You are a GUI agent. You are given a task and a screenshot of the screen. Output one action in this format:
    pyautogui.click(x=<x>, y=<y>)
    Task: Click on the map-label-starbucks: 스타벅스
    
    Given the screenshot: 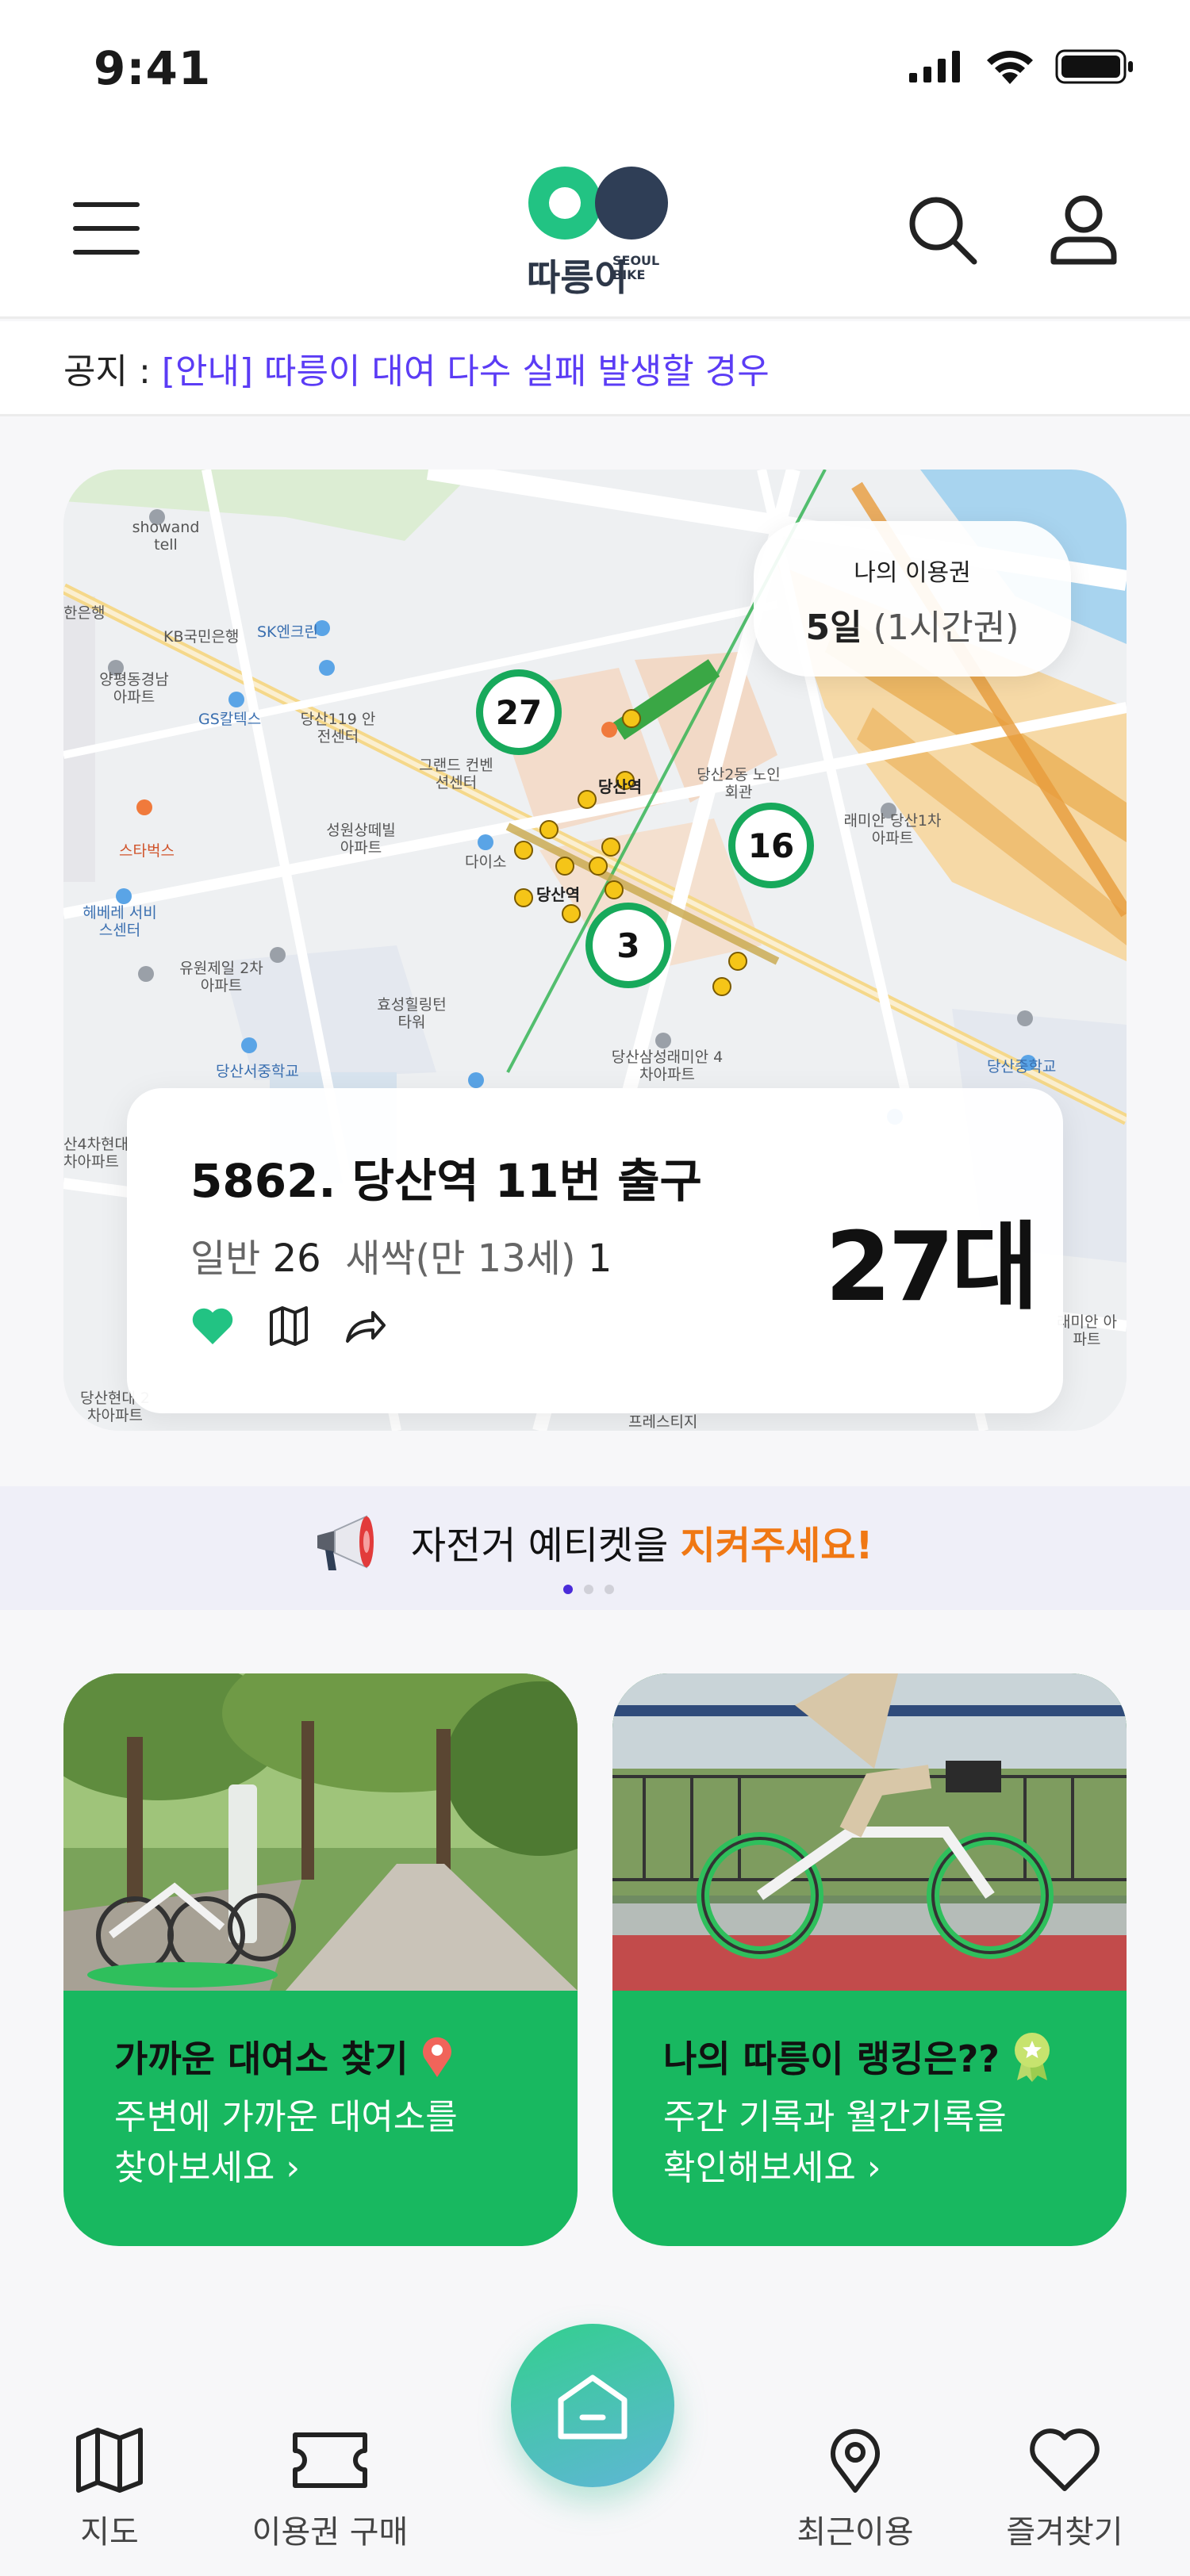 What is the action you would take?
    pyautogui.click(x=147, y=851)
    